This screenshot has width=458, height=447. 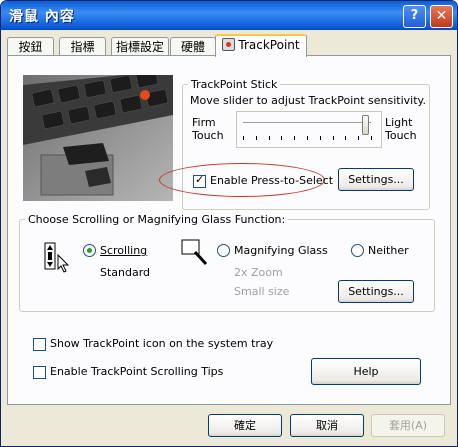 What do you see at coordinates (229, 44) in the screenshot?
I see `trackpoint-tab-icon` at bounding box center [229, 44].